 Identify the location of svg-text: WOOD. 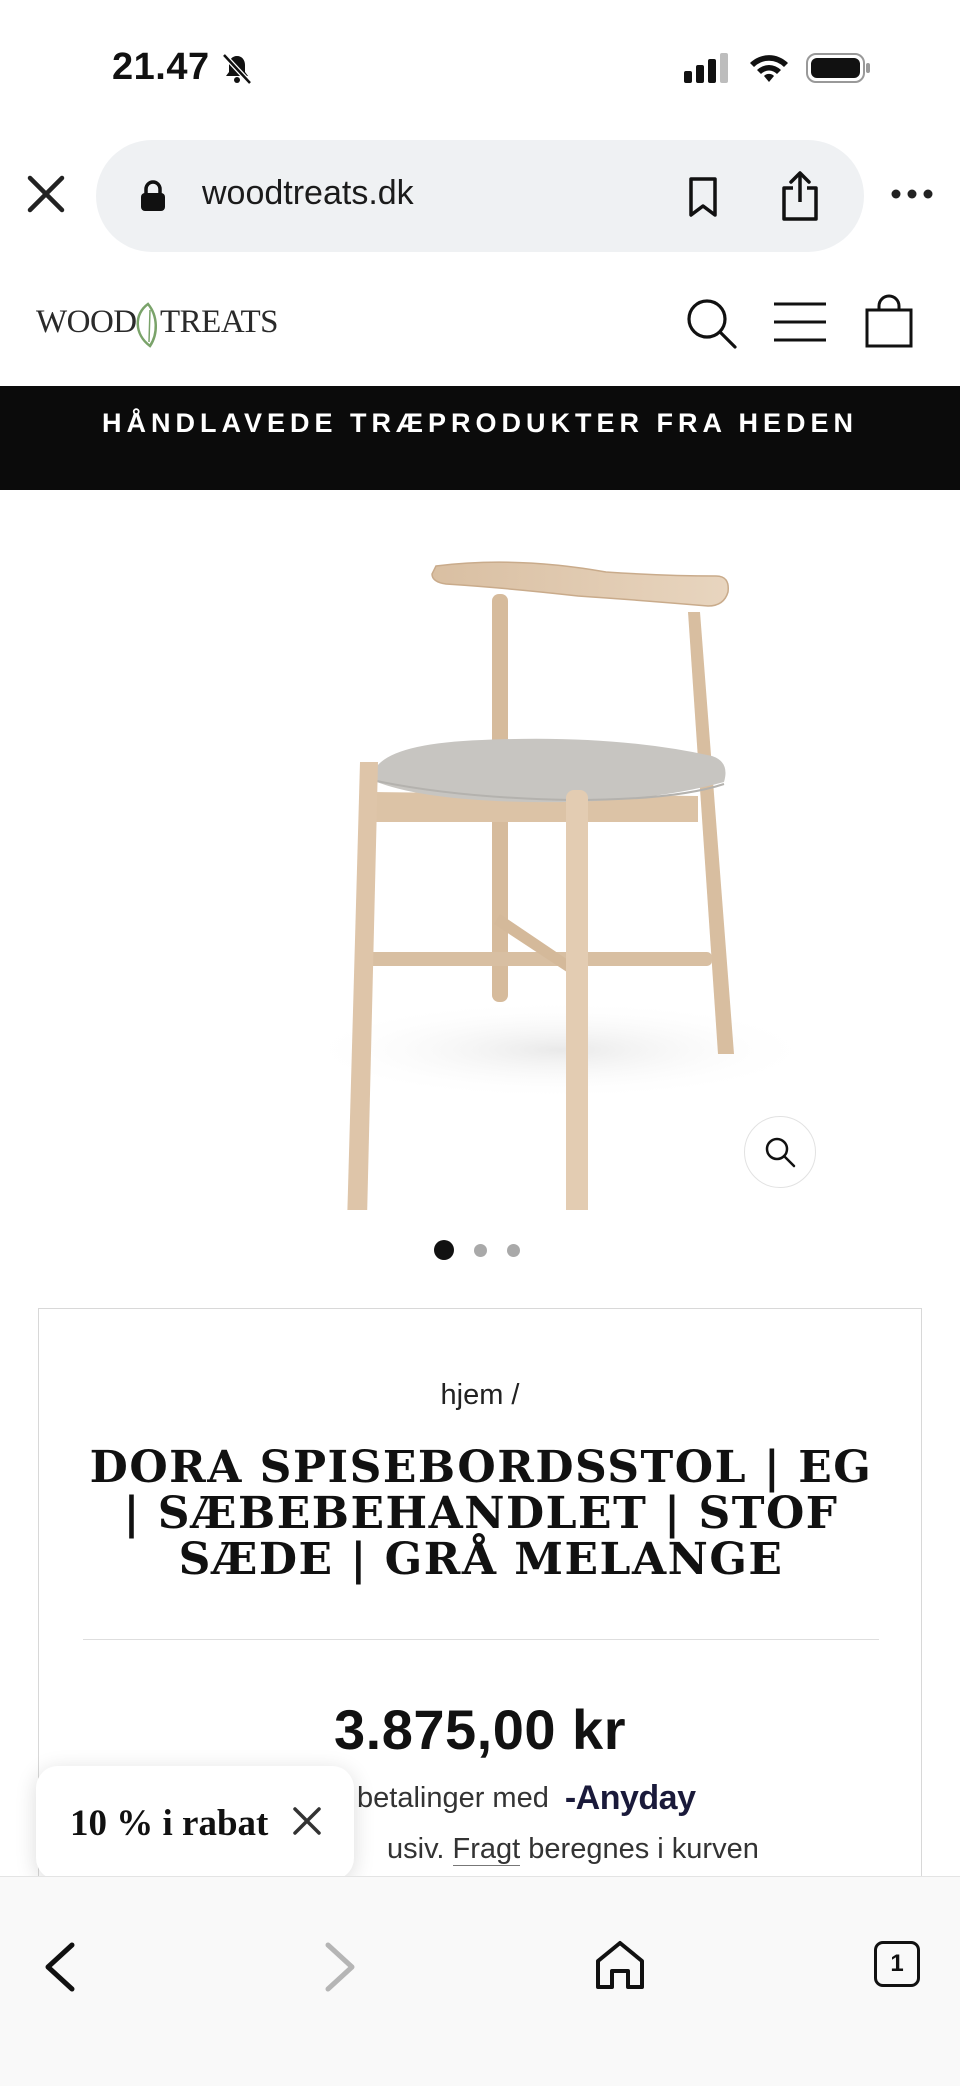
(86, 322).